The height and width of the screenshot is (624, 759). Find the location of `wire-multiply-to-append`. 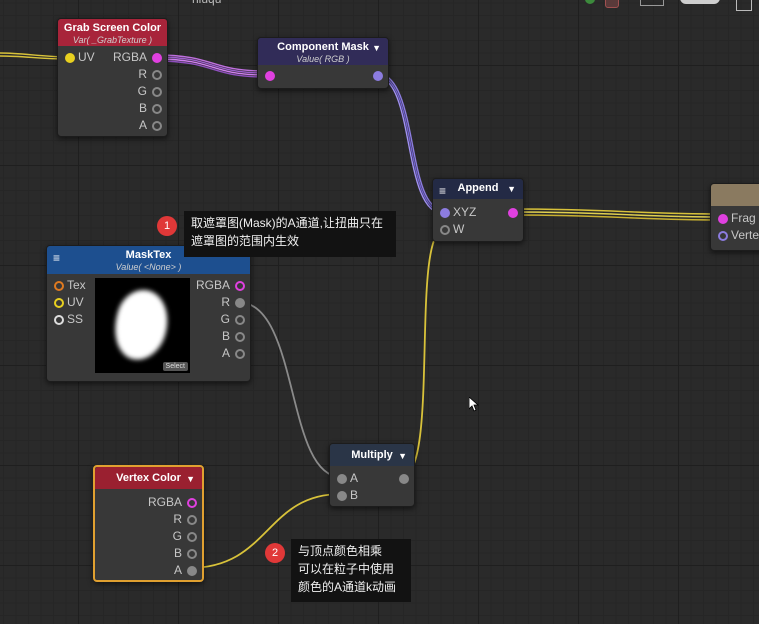

wire-multiply-to-append is located at coordinates (423, 353).